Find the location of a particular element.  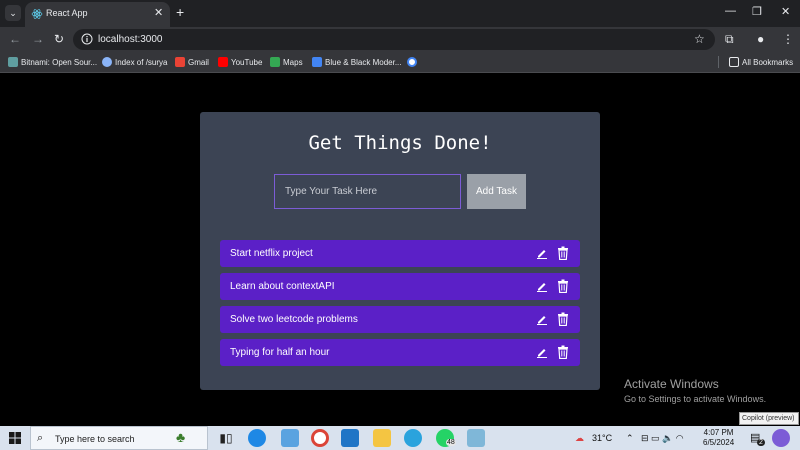

bookmark-maps: Maps is located at coordinates (286, 62).